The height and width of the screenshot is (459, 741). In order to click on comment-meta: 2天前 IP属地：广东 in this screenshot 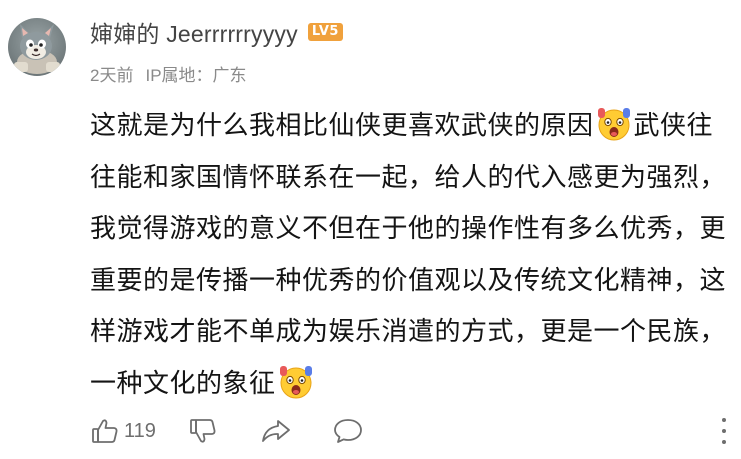, I will do `click(168, 73)`.